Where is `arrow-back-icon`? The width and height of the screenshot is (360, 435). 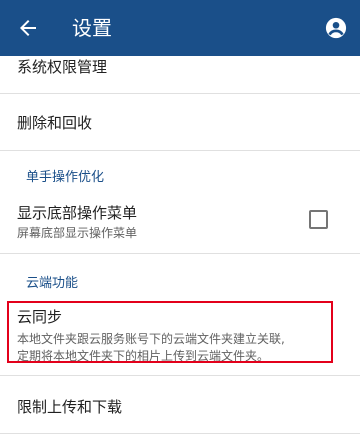 arrow-back-icon is located at coordinates (28, 28).